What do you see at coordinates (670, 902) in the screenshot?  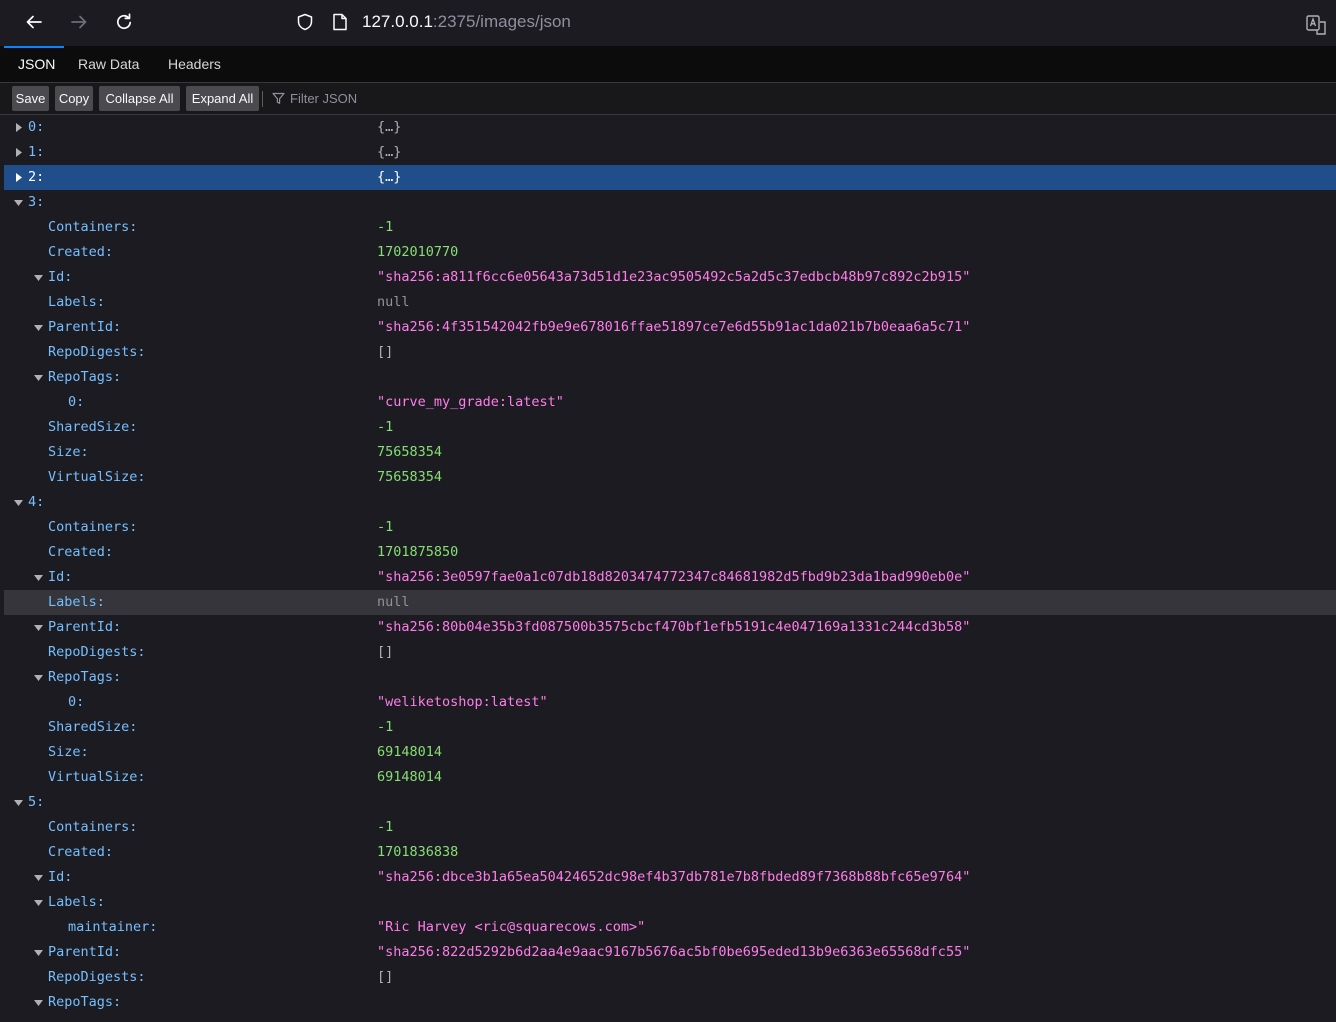 I see `json-row: Labels:` at bounding box center [670, 902].